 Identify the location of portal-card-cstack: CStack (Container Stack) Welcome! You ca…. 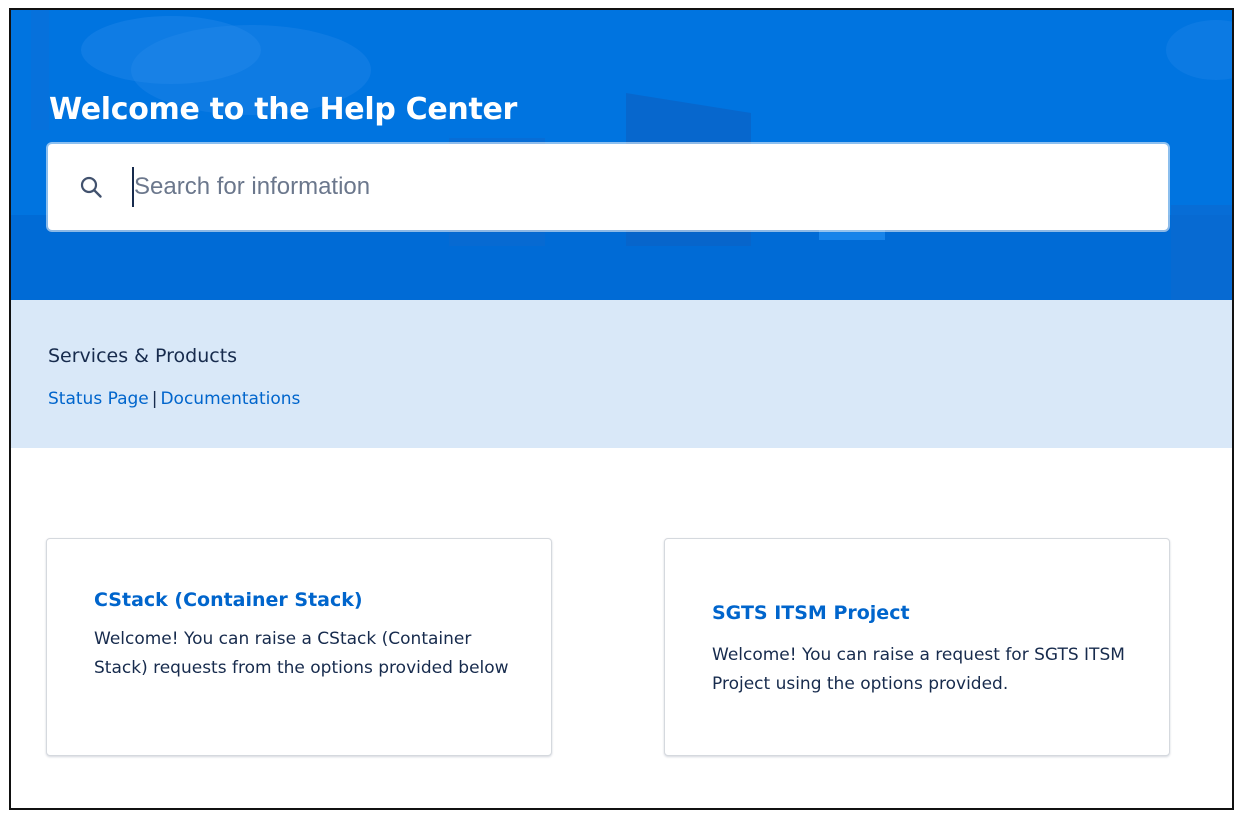
(299, 647).